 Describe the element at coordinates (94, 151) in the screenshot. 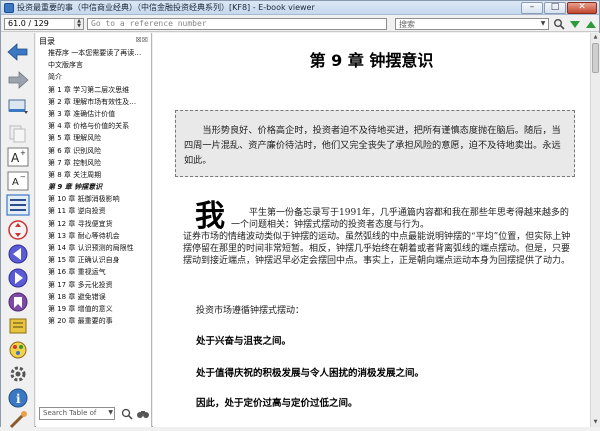

I see `toc-item: 第 6 章 识别风险` at that location.